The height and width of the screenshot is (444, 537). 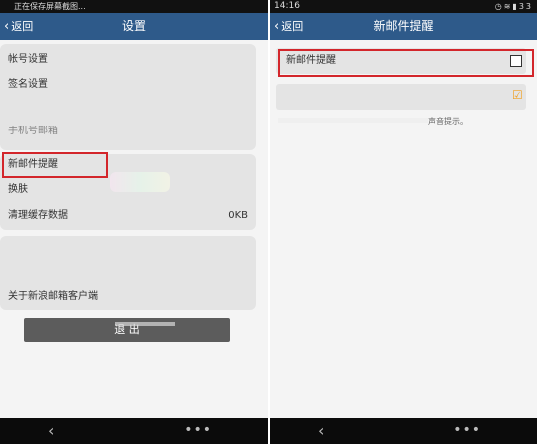 What do you see at coordinates (128, 216) in the screenshot?
I see `setting-clear-cache: 清理缓存数据 0KB` at bounding box center [128, 216].